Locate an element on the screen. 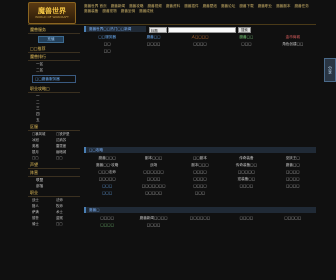  share-side-tab: 分享 is located at coordinates (330, 70).